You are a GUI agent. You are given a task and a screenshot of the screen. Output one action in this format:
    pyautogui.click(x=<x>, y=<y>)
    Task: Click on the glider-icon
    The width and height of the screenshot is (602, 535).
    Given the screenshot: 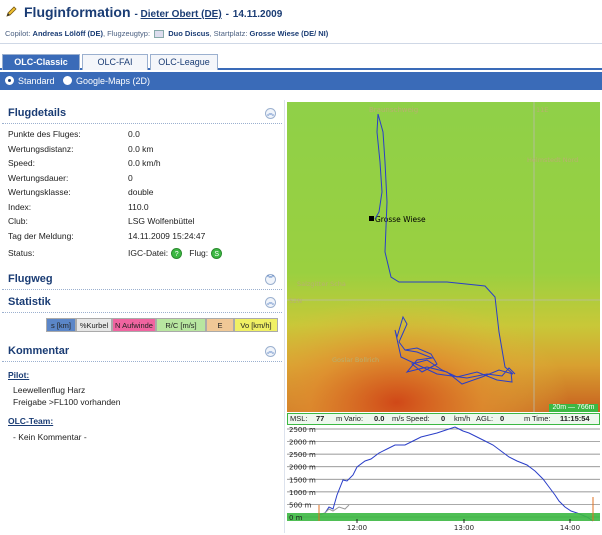 What is the action you would take?
    pyautogui.click(x=159, y=34)
    